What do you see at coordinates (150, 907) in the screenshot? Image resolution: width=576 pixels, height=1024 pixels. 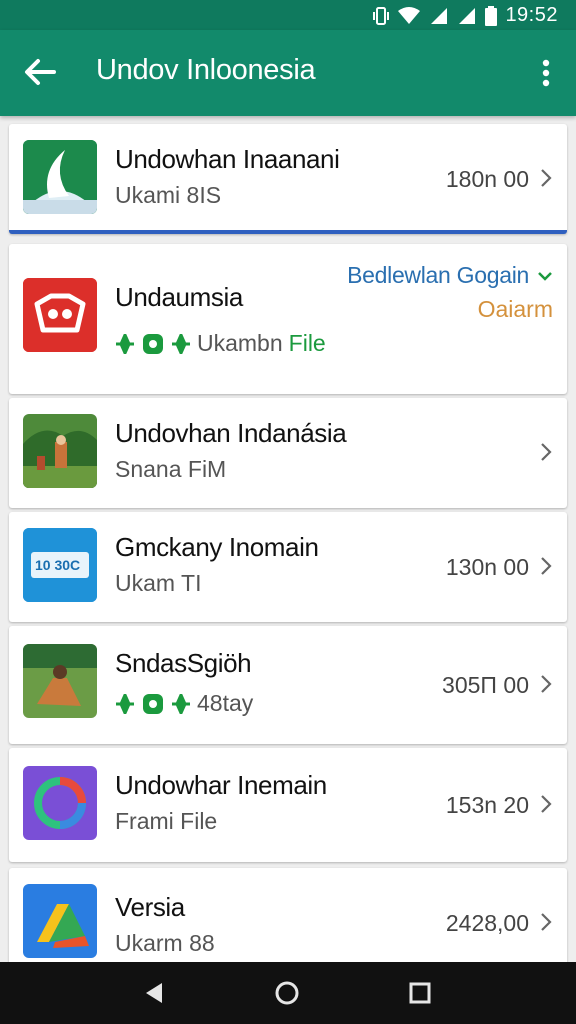 I see `item-name: Versia` at bounding box center [150, 907].